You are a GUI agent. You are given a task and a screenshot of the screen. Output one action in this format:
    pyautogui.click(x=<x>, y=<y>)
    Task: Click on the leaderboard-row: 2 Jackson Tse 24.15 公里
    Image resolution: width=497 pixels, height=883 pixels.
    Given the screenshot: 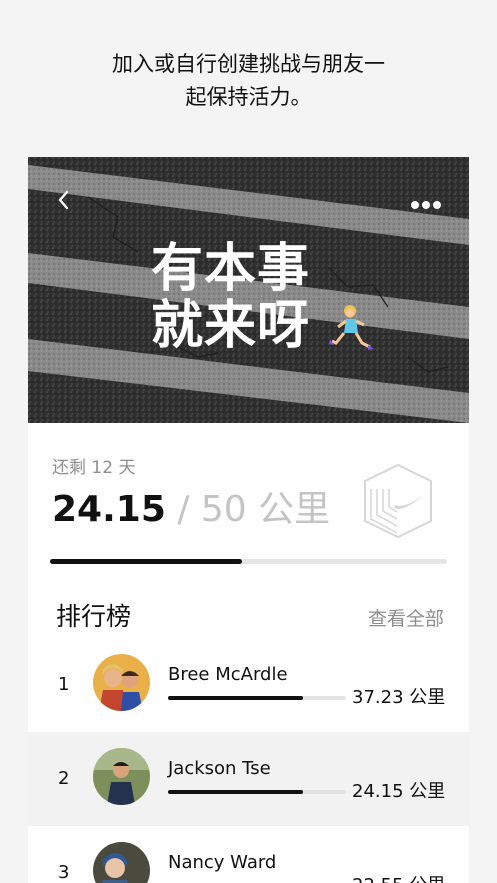 What is the action you would take?
    pyautogui.click(x=248, y=779)
    